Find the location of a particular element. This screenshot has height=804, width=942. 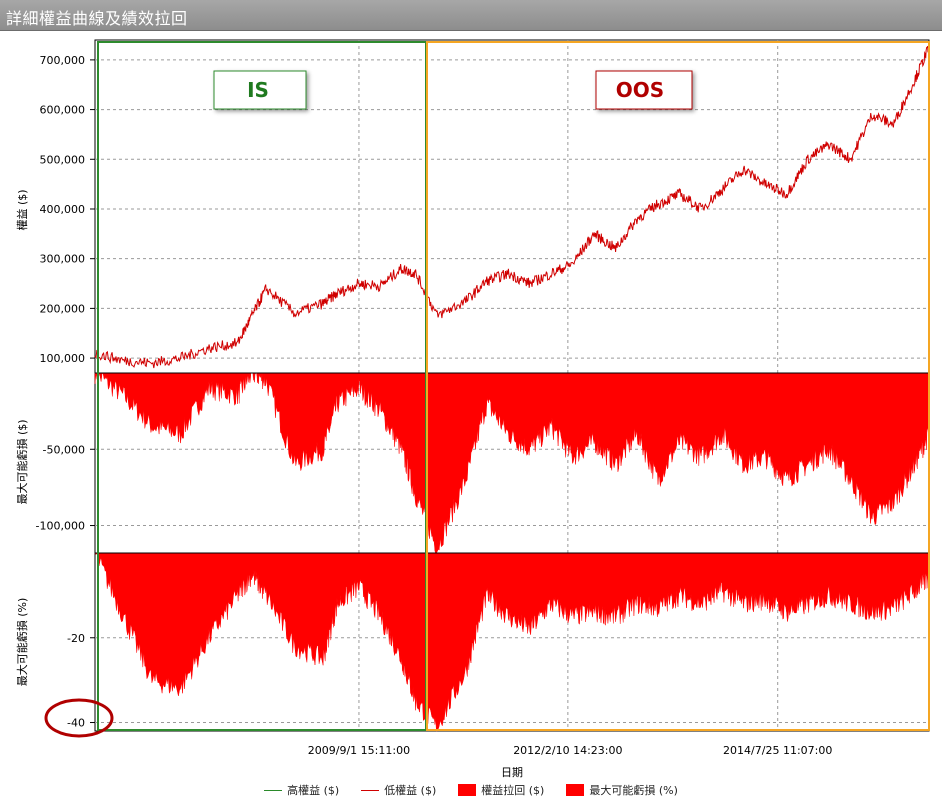

legend-swatch-high-equity is located at coordinates (273, 790).